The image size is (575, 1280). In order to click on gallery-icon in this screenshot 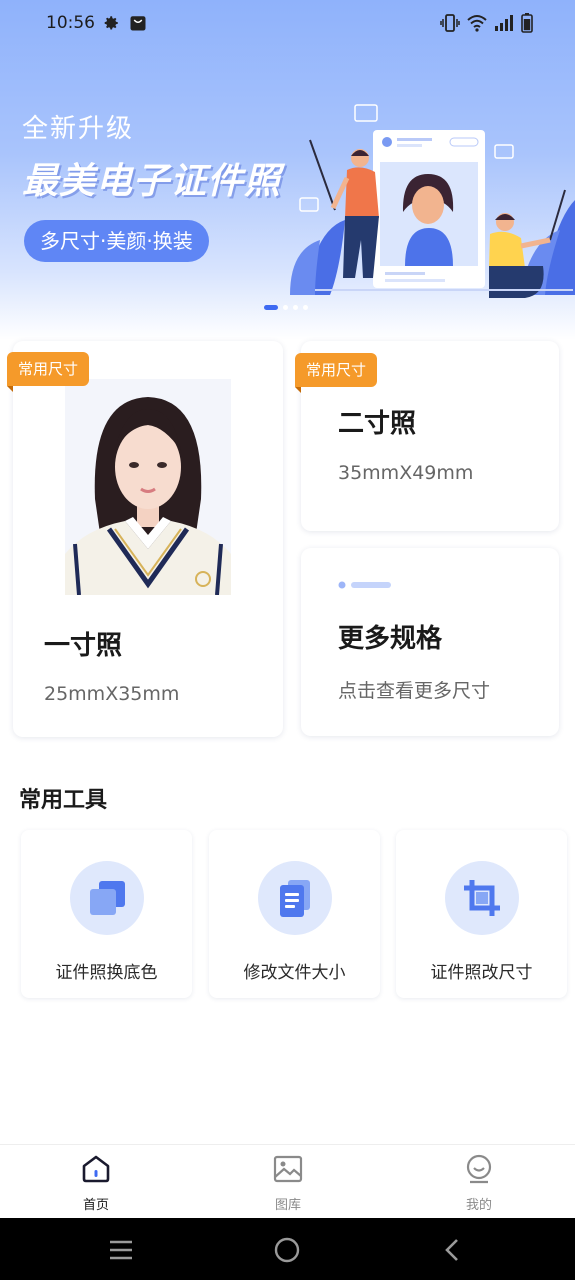, I will do `click(288, 1169)`.